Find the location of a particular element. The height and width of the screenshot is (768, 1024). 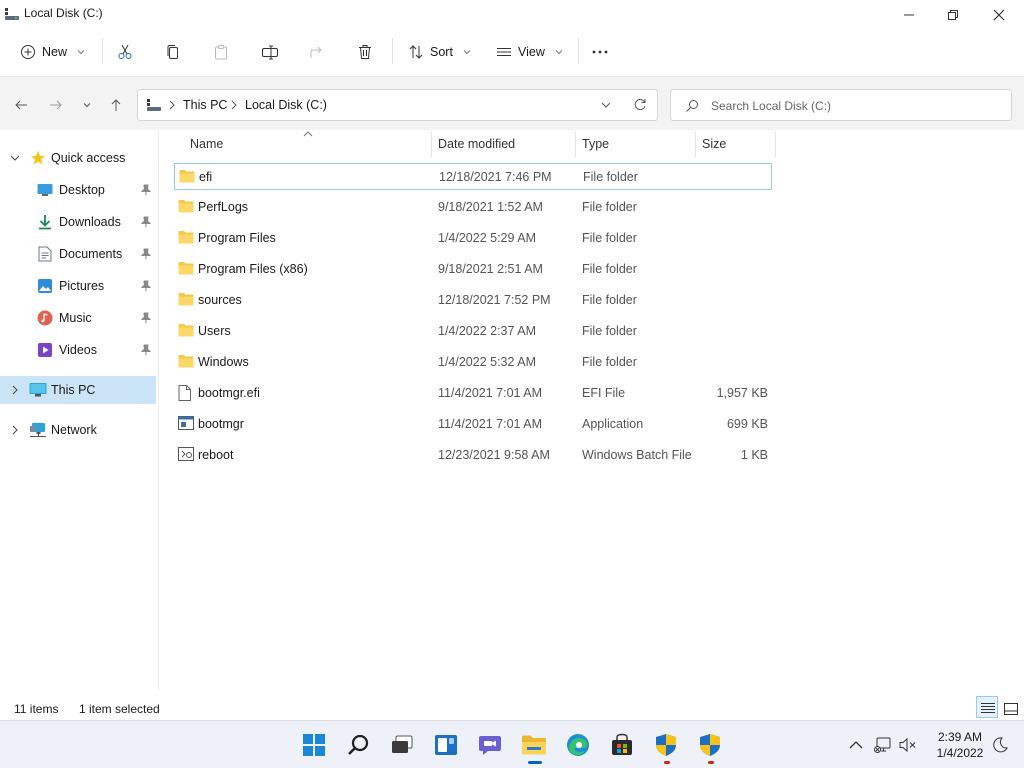

sidebar-item-quick-access: Quick access is located at coordinates (78, 158).